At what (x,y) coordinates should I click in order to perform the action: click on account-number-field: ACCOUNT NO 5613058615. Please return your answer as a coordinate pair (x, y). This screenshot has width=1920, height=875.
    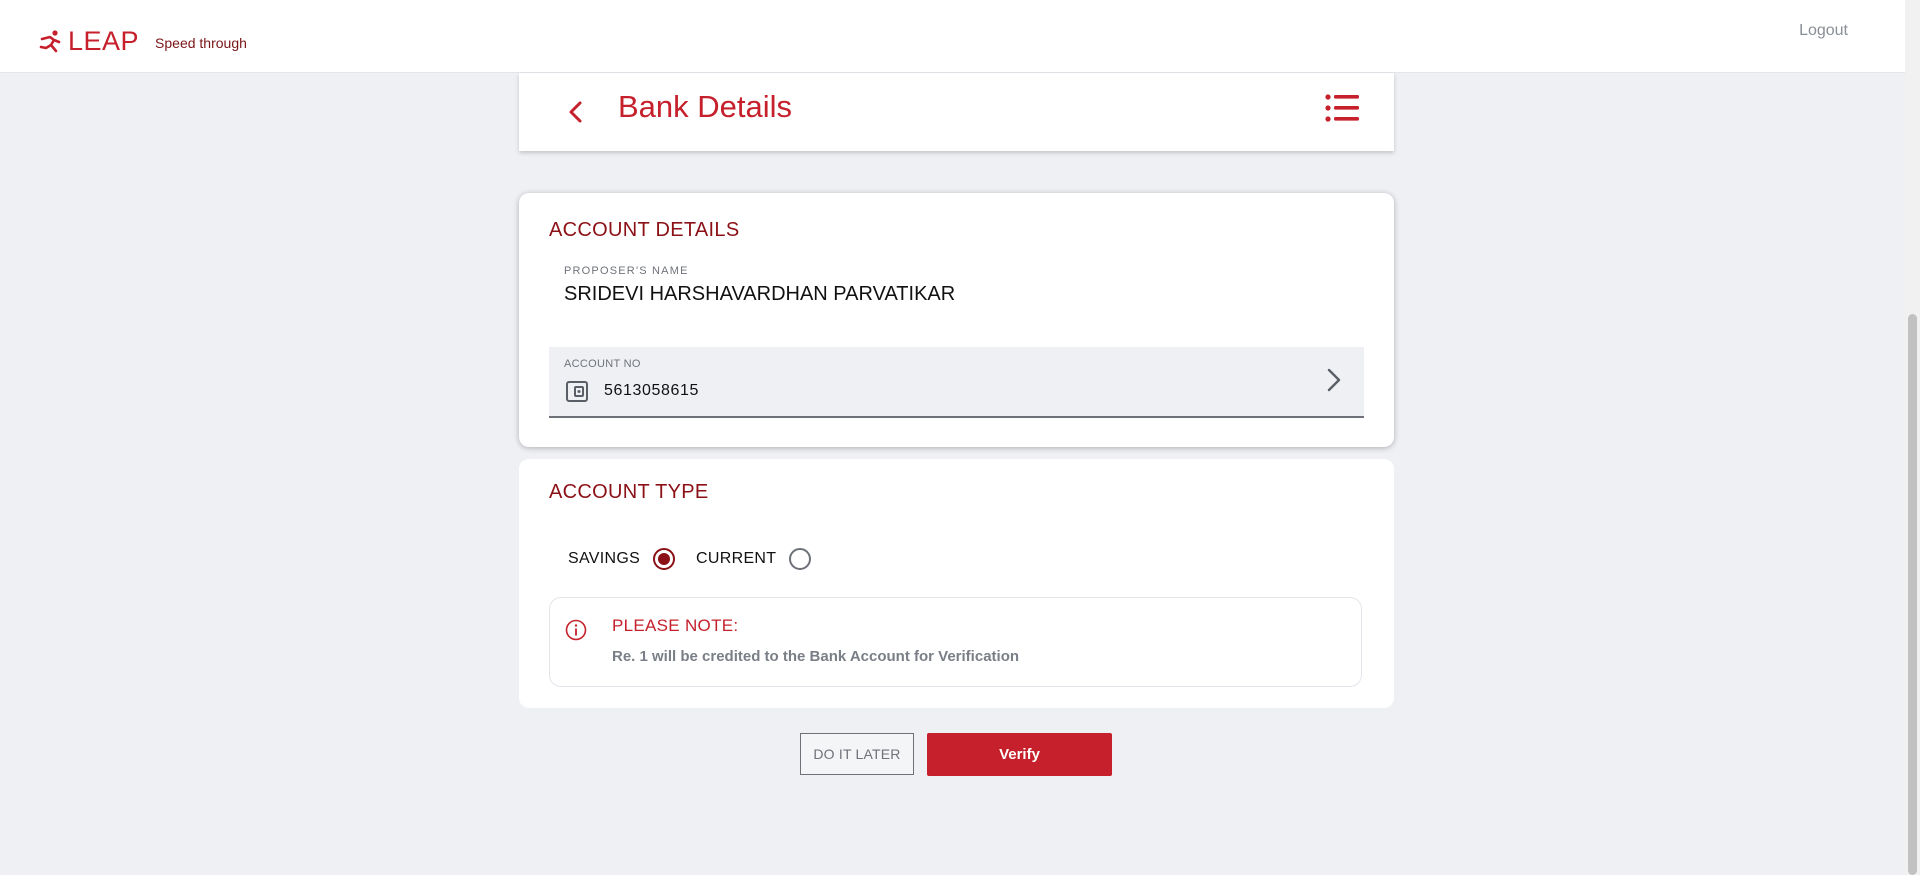
    Looking at the image, I should click on (956, 382).